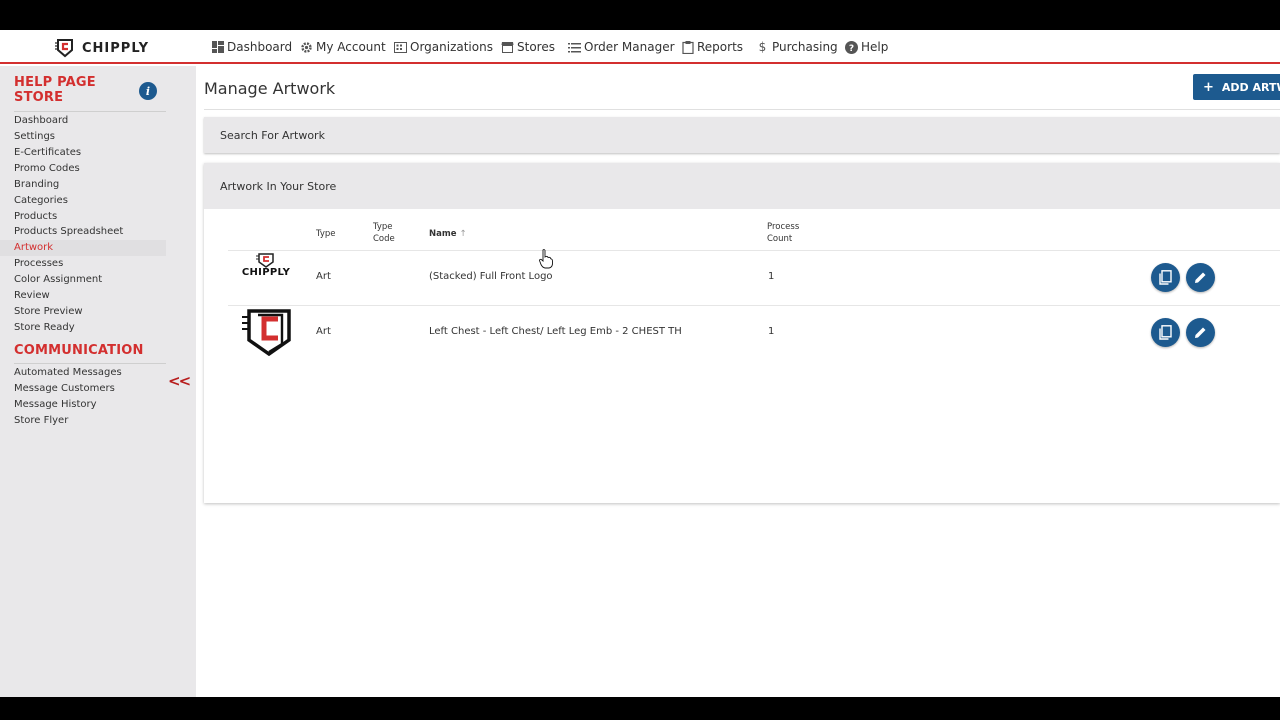 The height and width of the screenshot is (720, 1280). Describe the element at coordinates (443, 234) in the screenshot. I see `col-name-label: Name` at that location.